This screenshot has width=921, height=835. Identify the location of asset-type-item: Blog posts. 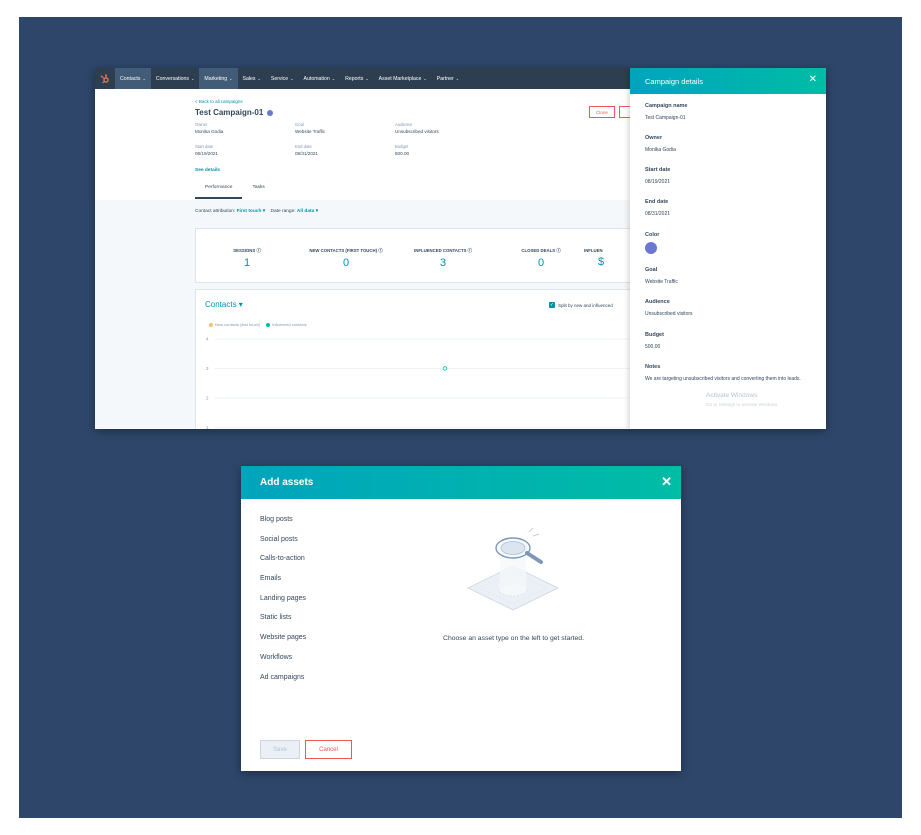
(283, 526).